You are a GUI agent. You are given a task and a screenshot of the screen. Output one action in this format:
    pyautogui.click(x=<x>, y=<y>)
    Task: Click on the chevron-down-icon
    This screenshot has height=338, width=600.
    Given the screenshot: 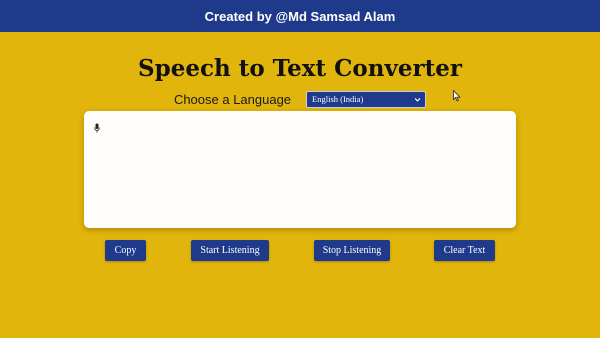 What is the action you would take?
    pyautogui.click(x=417, y=99)
    